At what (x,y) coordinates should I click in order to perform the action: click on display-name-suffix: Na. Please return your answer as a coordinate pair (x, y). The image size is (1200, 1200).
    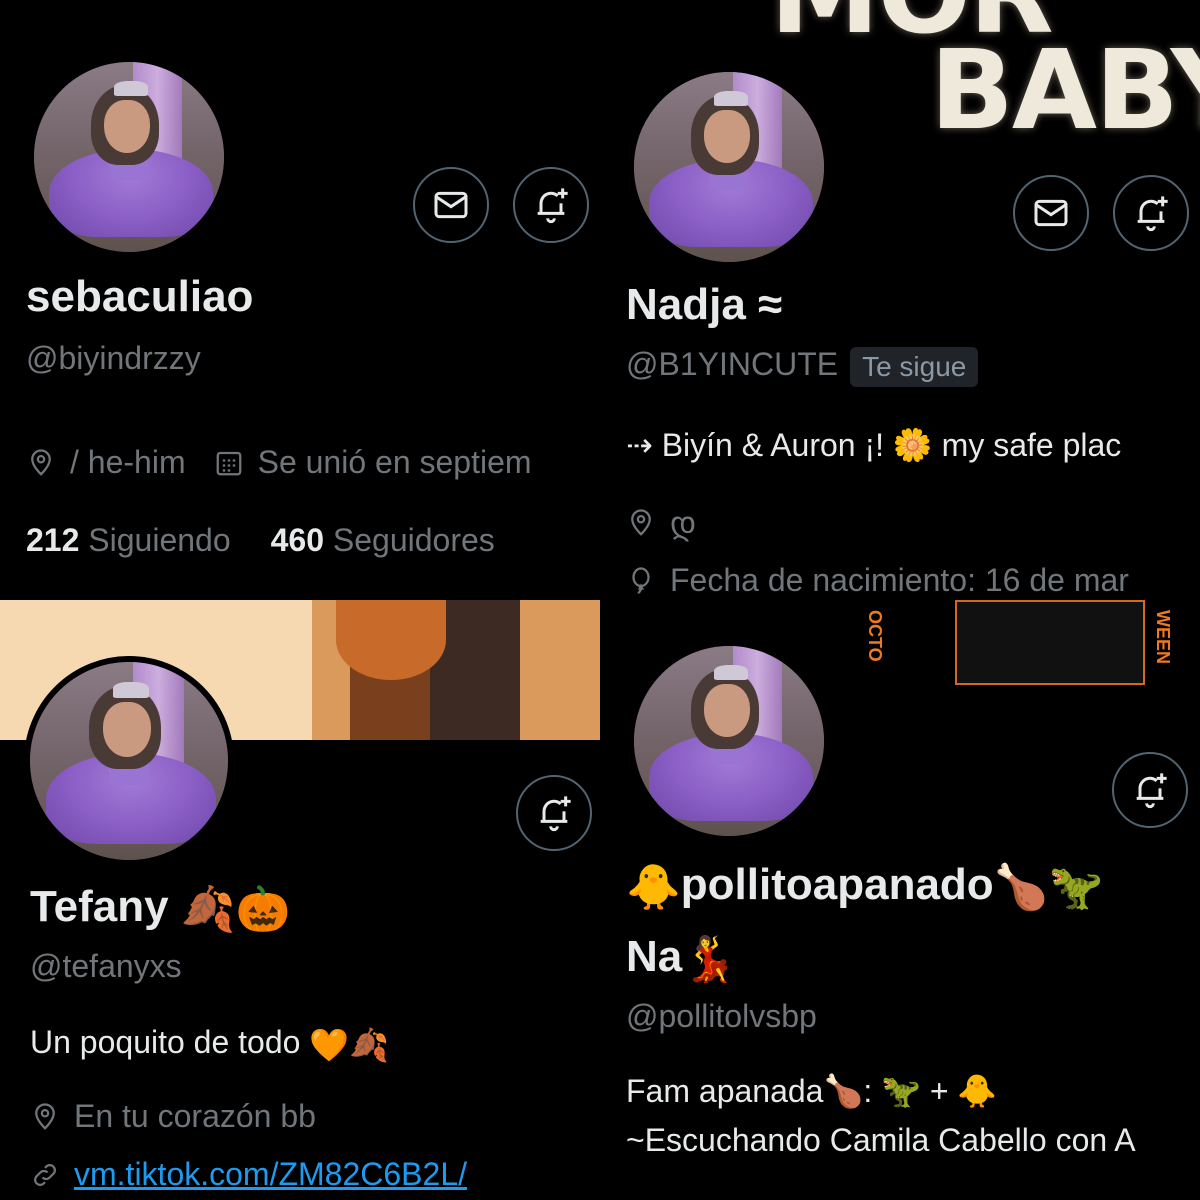
    Looking at the image, I should click on (654, 956).